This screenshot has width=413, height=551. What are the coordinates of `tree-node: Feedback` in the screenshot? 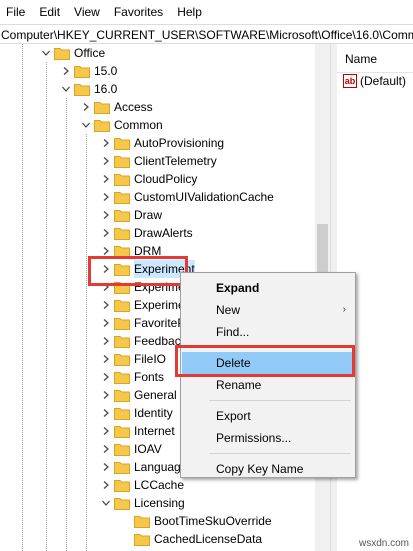 It's located at (143, 341).